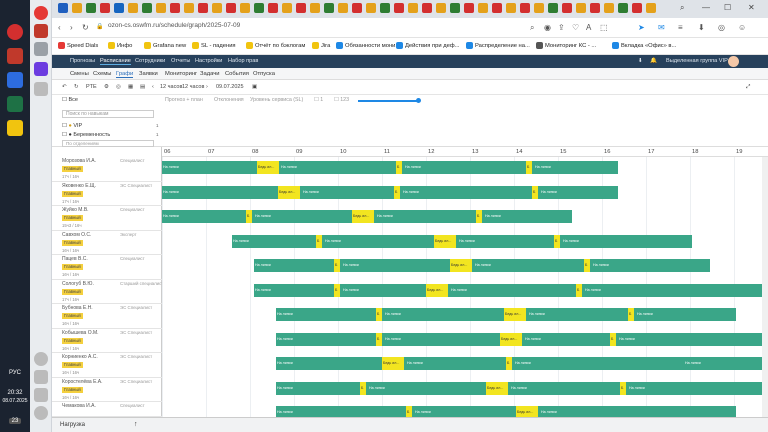 Image resolution: width=768 pixels, height=432 pixels. Describe the element at coordinates (115, 61) in the screenshot. I see `nav-schedule: Расписание` at that location.